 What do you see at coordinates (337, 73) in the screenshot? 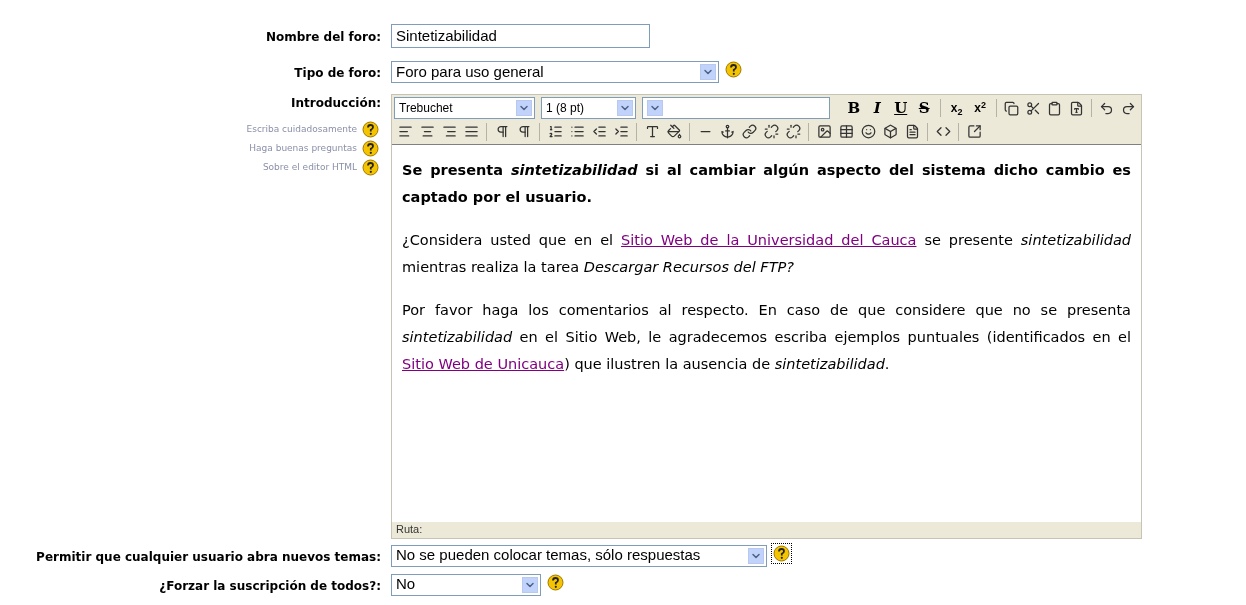
I see `field-label: Tipo de foro:` at bounding box center [337, 73].